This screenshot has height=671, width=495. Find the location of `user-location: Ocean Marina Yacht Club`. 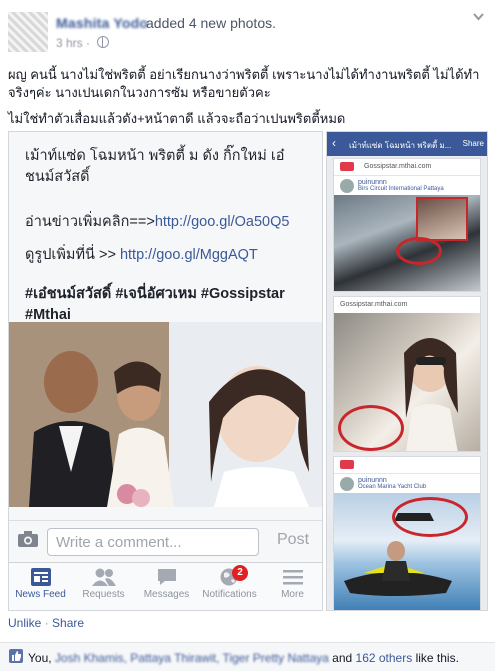

user-location: Ocean Marina Yacht Club is located at coordinates (416, 487).